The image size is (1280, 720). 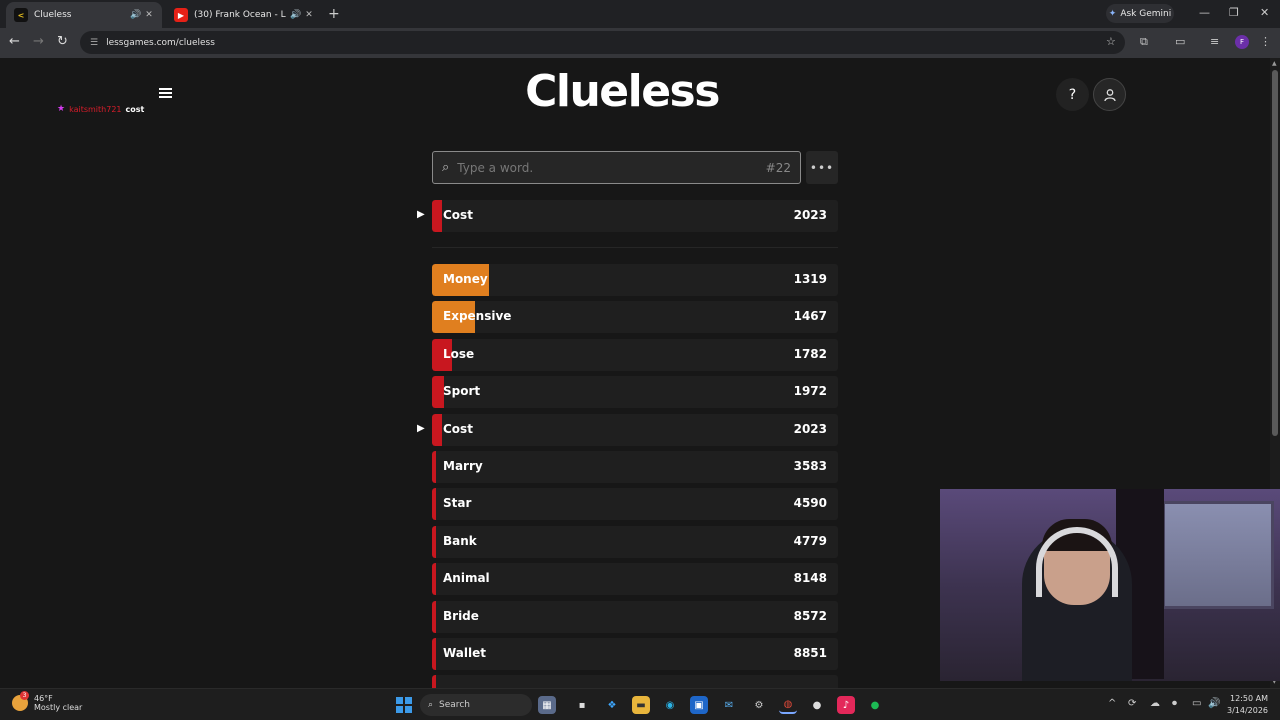 What do you see at coordinates (641, 705) in the screenshot?
I see `file-explorer-icon: ▬` at bounding box center [641, 705].